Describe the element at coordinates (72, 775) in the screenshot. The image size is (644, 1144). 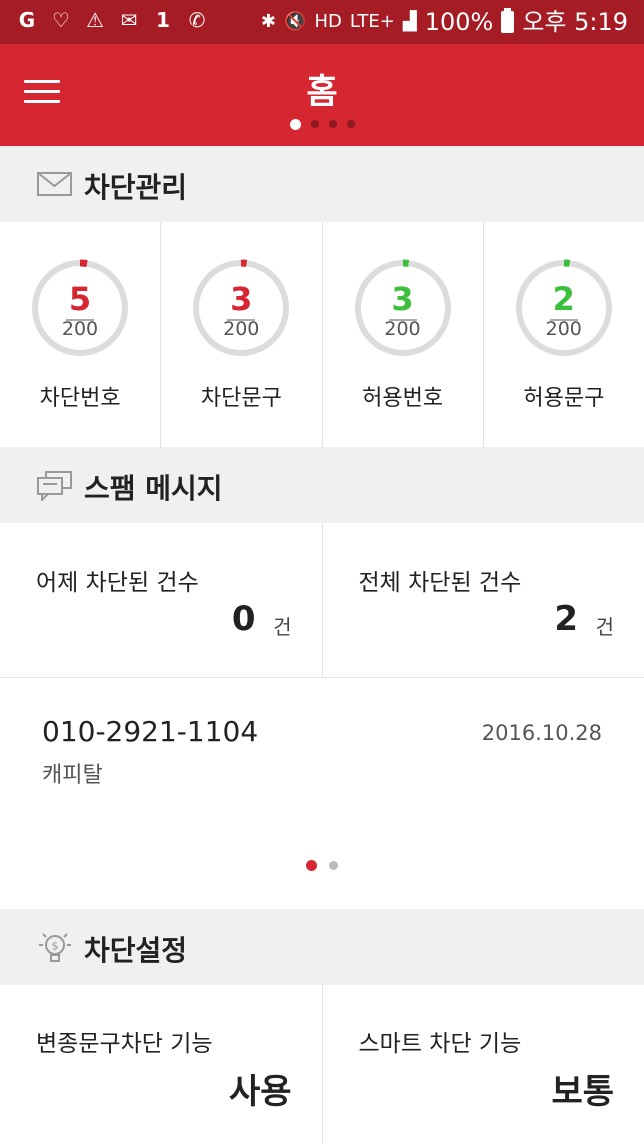
I see `message-sender: 캐피탈` at that location.